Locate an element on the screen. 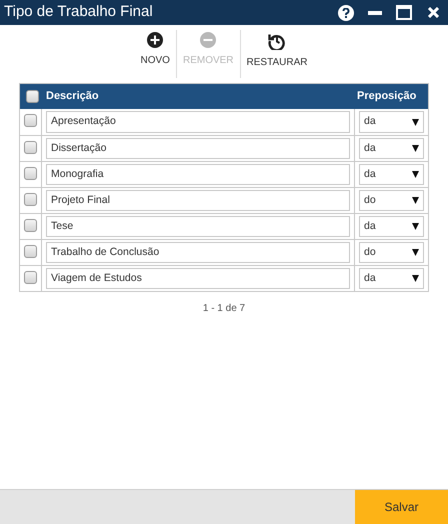 The width and height of the screenshot is (448, 524). help-icon is located at coordinates (346, 13).